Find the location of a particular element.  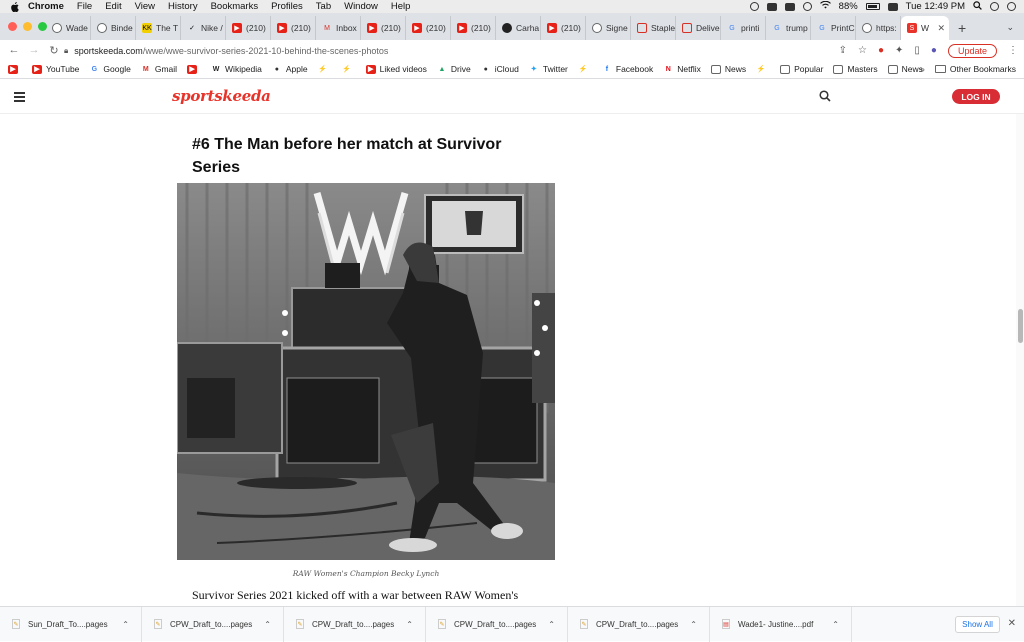

browser-tab: Gtrump is located at coordinates (788, 28).